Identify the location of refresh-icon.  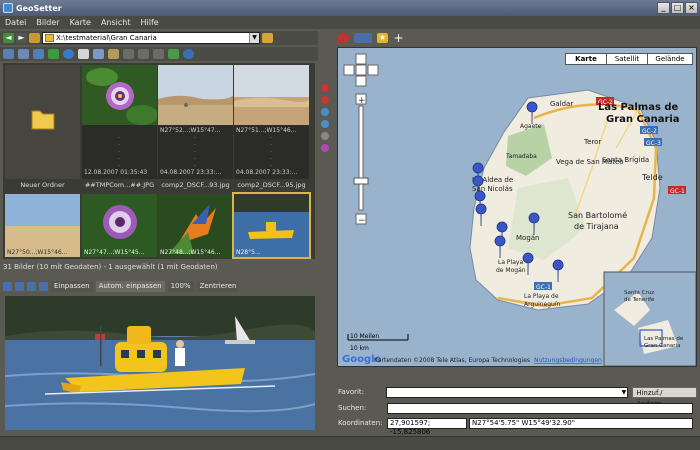
(53, 54).